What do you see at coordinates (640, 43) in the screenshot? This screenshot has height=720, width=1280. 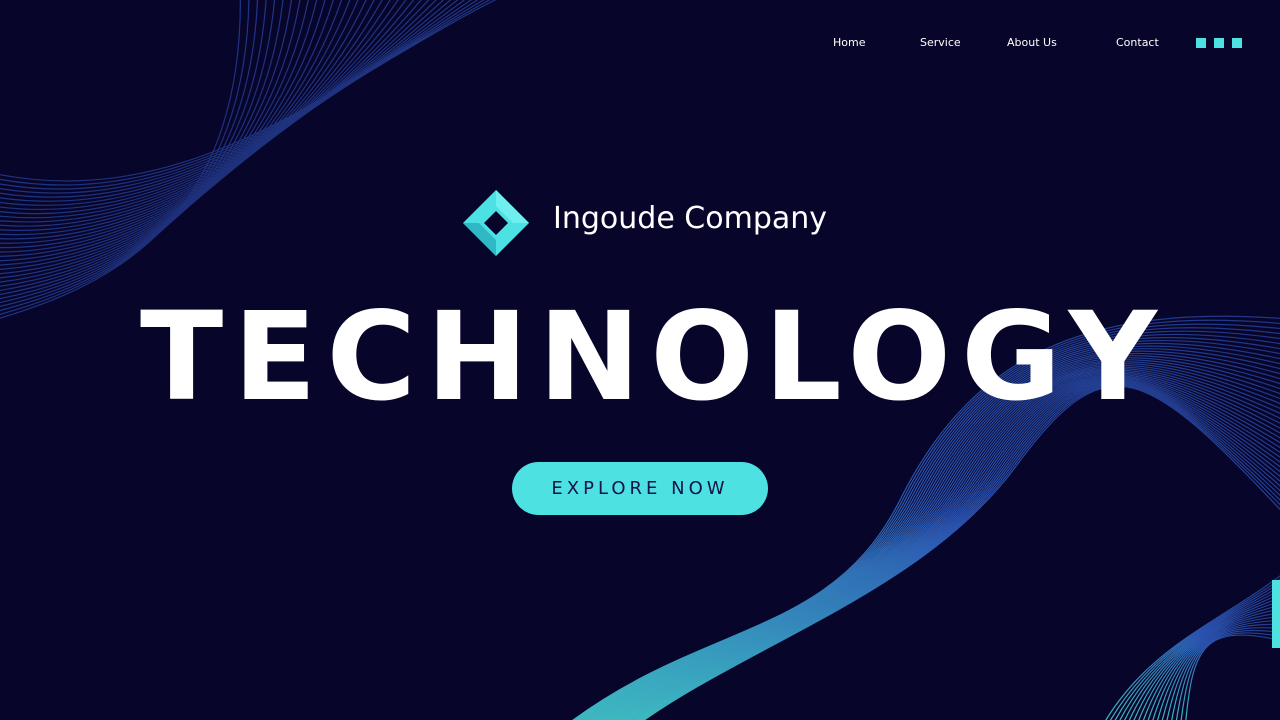 I see `top-navigation: Home Service About Us Contact` at bounding box center [640, 43].